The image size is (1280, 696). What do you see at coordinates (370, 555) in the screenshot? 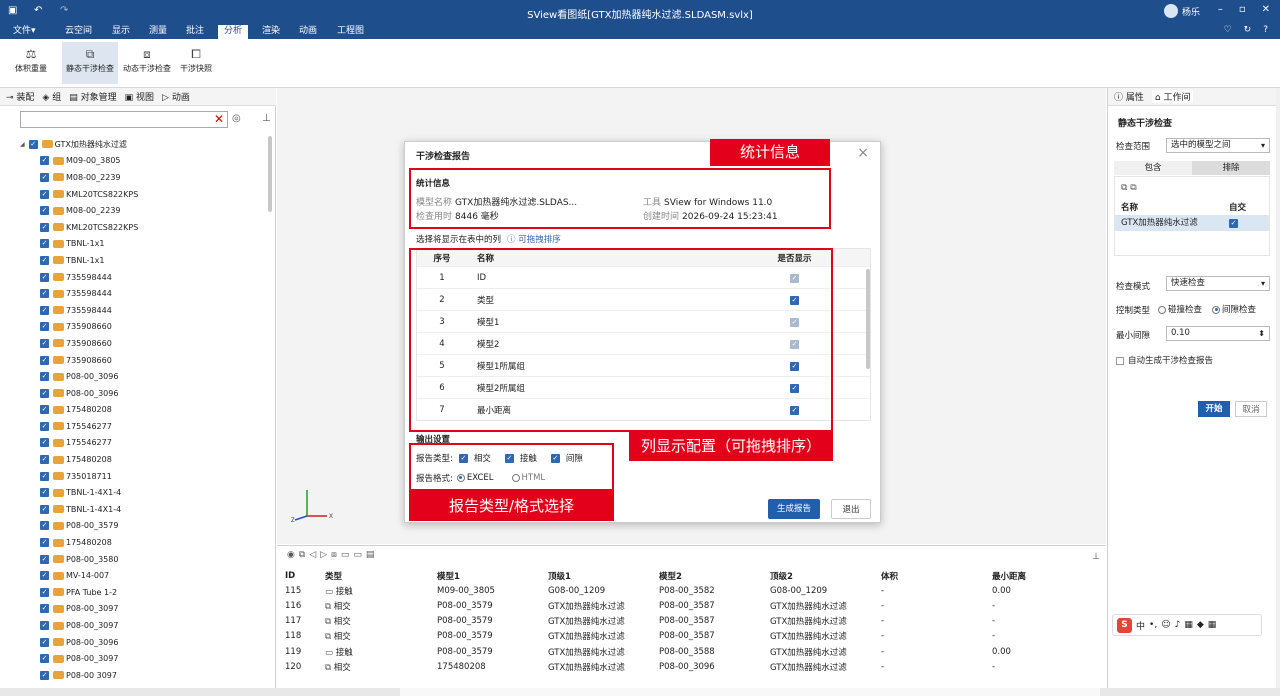
I see `report-icon: ▤` at bounding box center [370, 555].